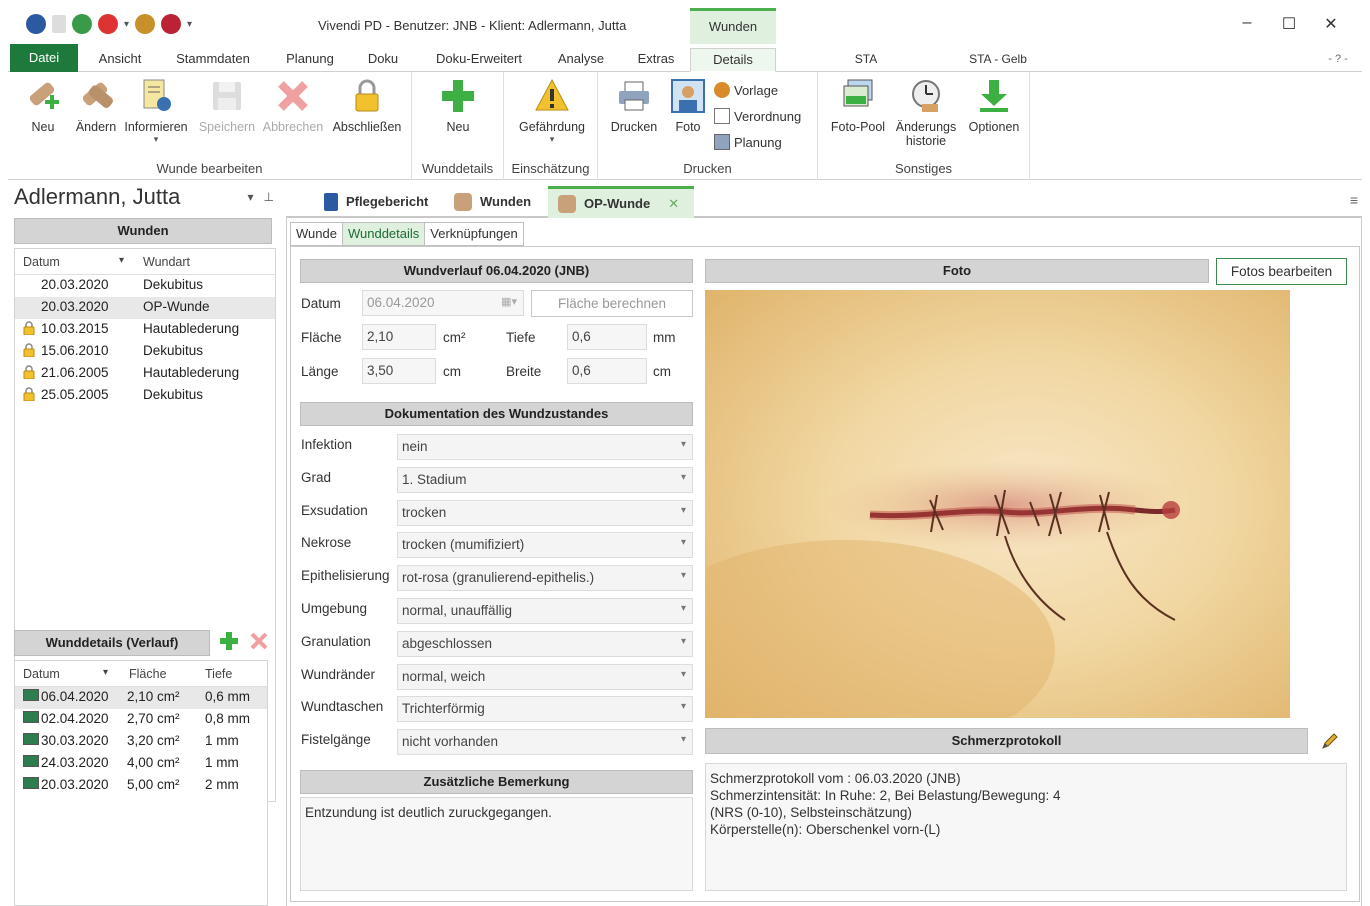  What do you see at coordinates (261, 197) in the screenshot?
I see `patient-panel-controls: ▾ ⊥` at bounding box center [261, 197].